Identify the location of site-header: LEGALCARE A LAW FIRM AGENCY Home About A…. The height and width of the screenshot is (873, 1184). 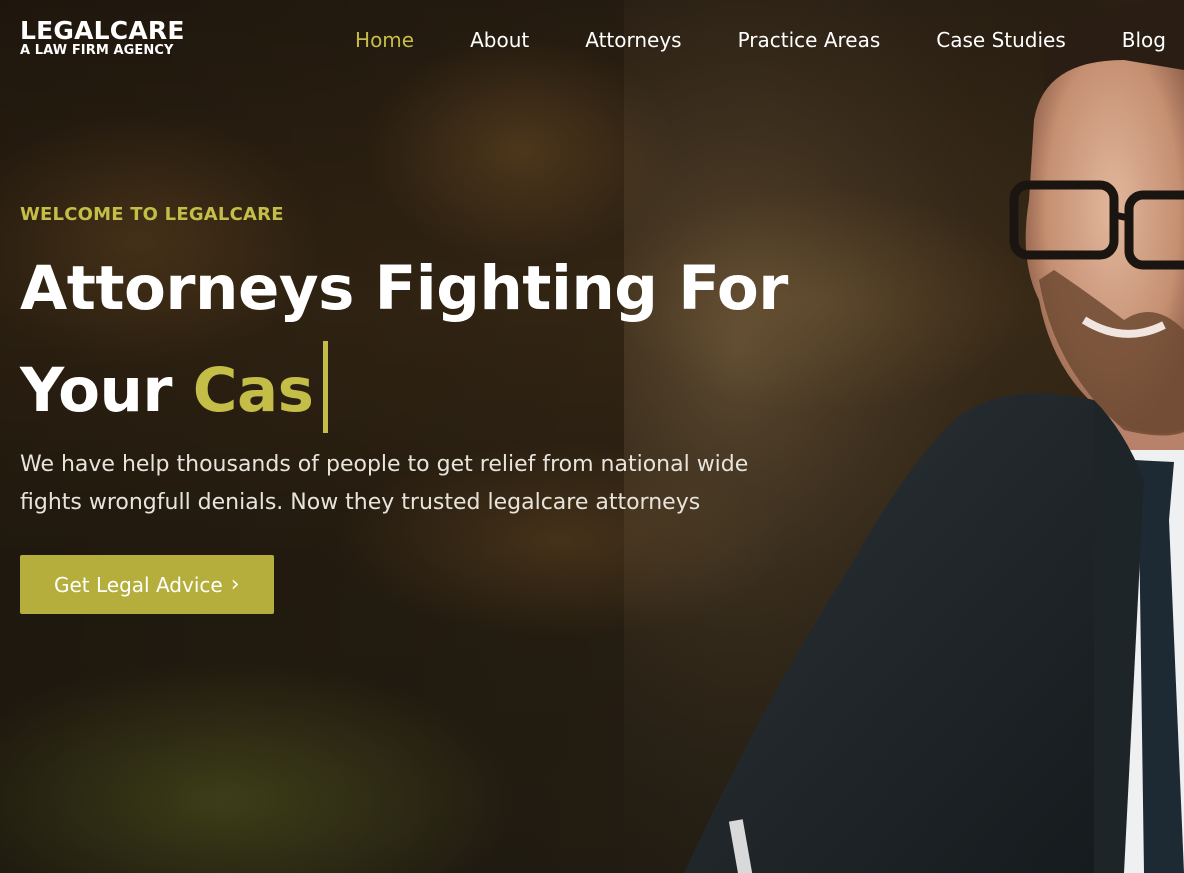
(592, 40).